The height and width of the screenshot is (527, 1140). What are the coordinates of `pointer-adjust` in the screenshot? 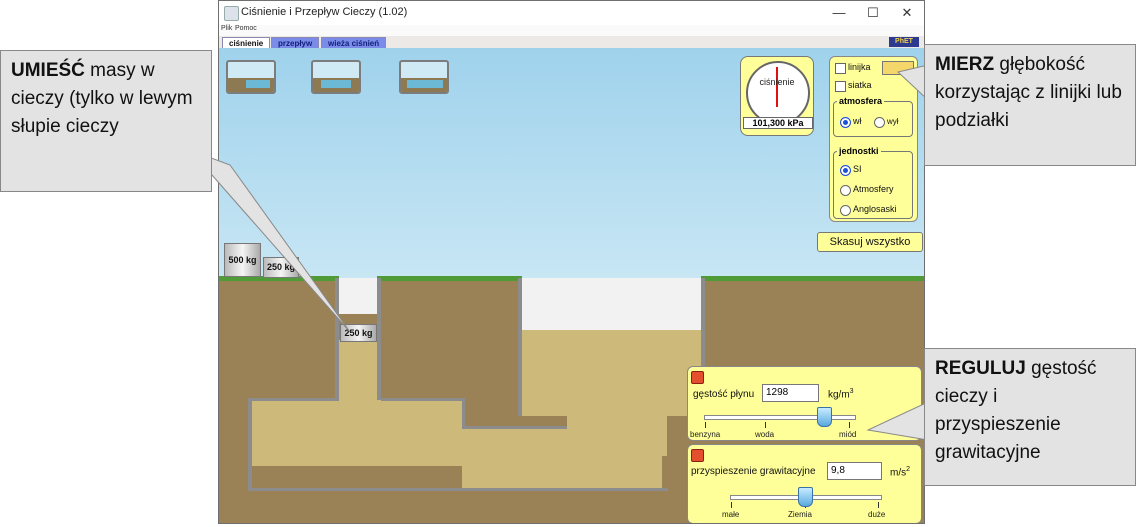 It's located at (897, 421).